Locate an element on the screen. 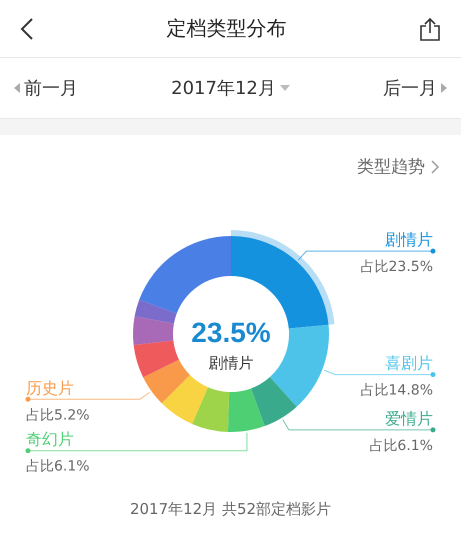 Image resolution: width=461 pixels, height=546 pixels. next-month-button: 后一月 is located at coordinates (415, 88).